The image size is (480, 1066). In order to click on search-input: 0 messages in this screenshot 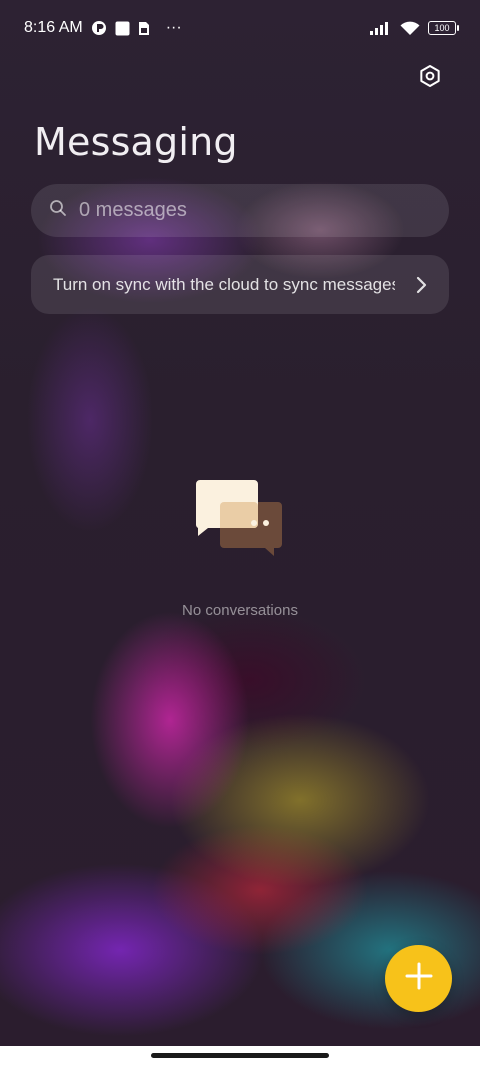, I will do `click(240, 210)`.